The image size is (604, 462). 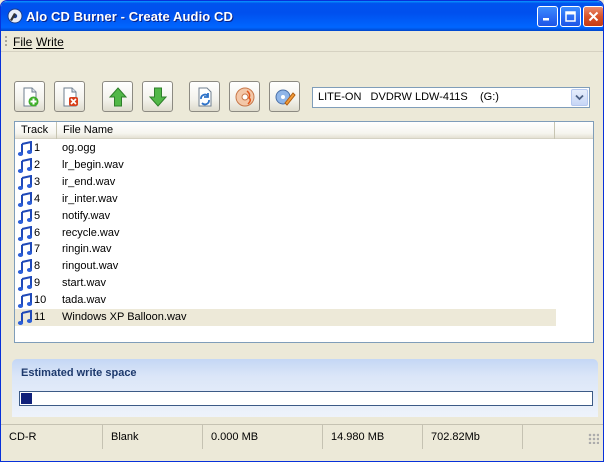 I want to click on chevron-down-icon, so click(x=579, y=97).